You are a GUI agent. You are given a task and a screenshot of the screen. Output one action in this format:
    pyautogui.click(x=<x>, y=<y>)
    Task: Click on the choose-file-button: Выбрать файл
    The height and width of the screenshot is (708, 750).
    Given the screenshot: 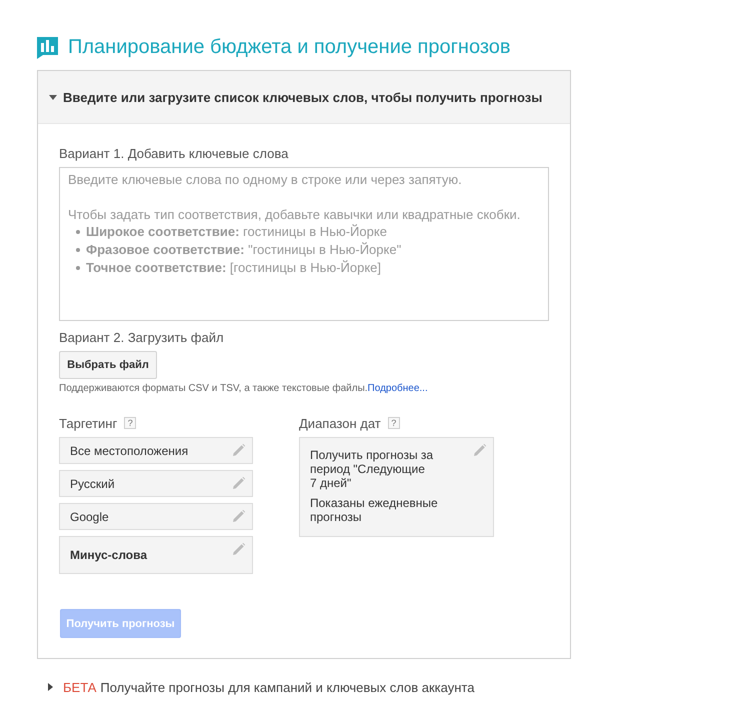 What is the action you would take?
    pyautogui.click(x=108, y=365)
    